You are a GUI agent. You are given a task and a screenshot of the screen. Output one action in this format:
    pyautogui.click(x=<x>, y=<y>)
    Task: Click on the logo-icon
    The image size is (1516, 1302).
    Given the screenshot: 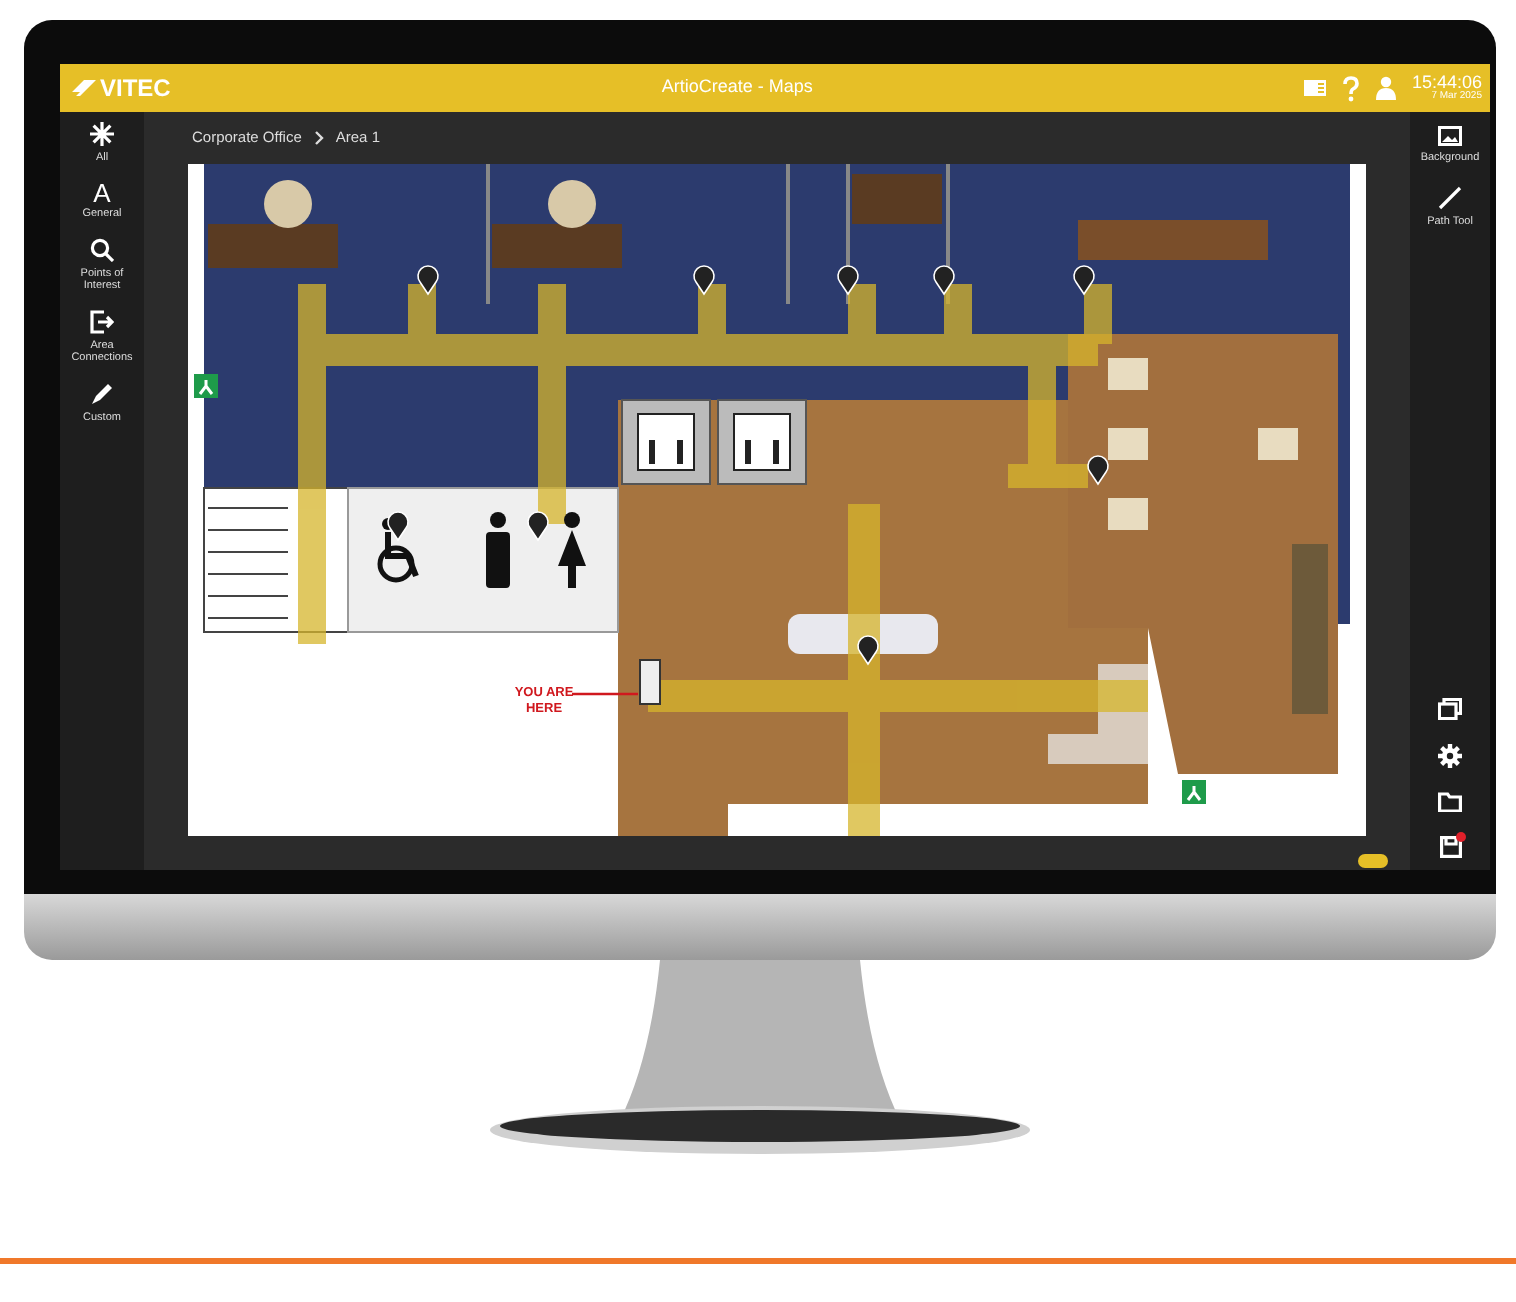 What is the action you would take?
    pyautogui.click(x=84, y=88)
    